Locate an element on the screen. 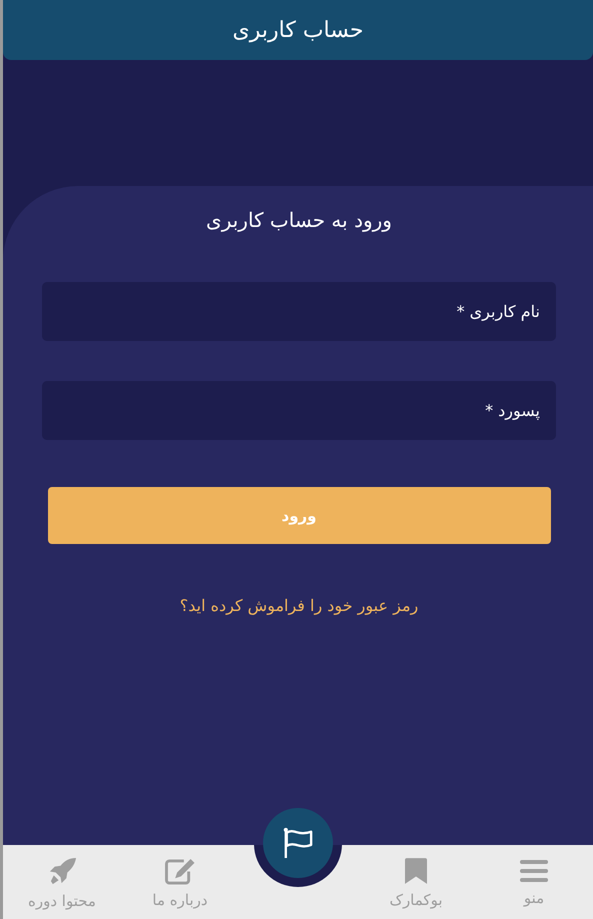  password-field: پسورد * is located at coordinates (299, 410).